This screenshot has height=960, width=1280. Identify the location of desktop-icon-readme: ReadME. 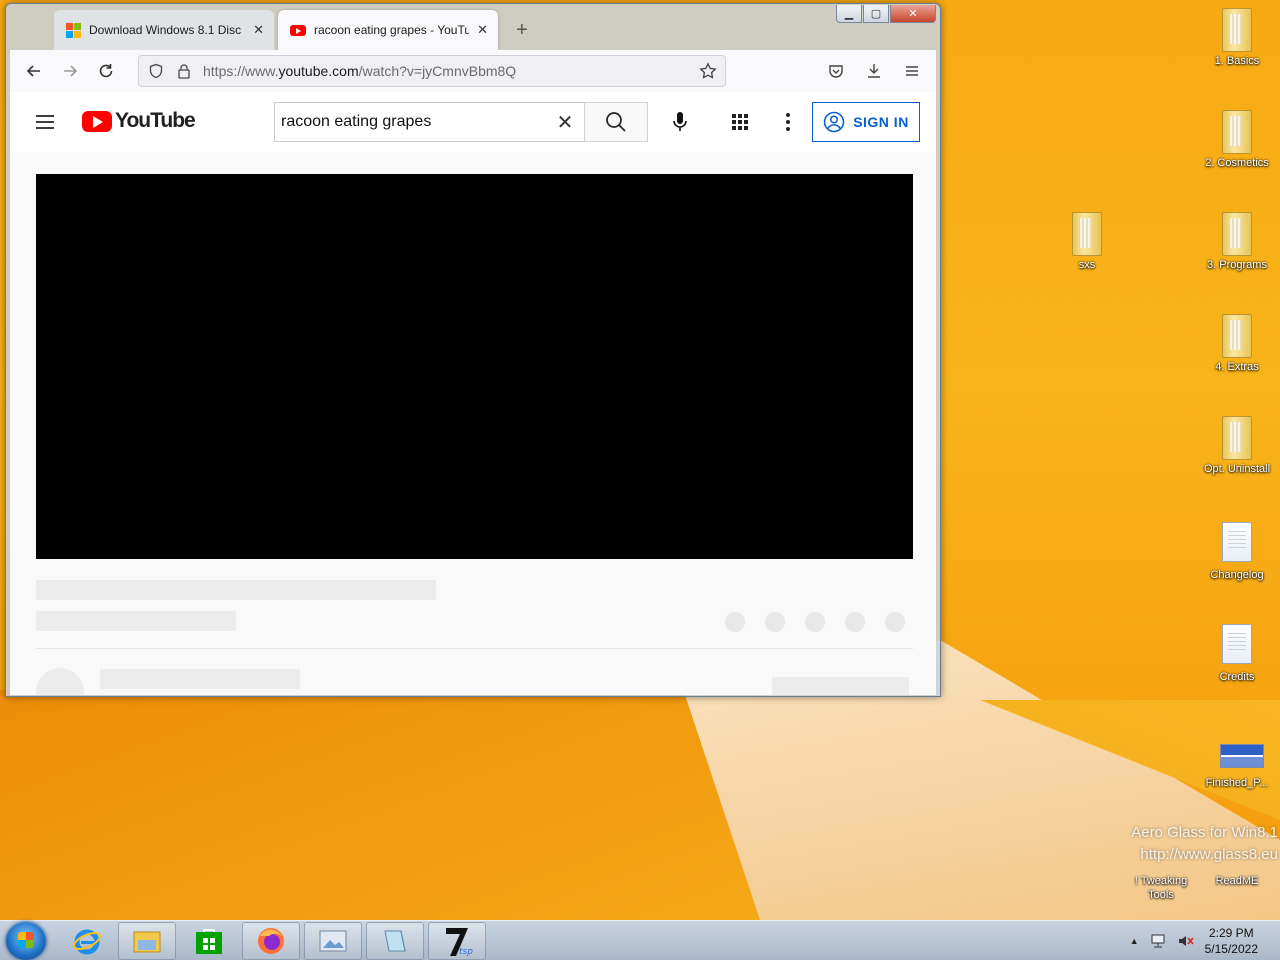
(1237, 881).